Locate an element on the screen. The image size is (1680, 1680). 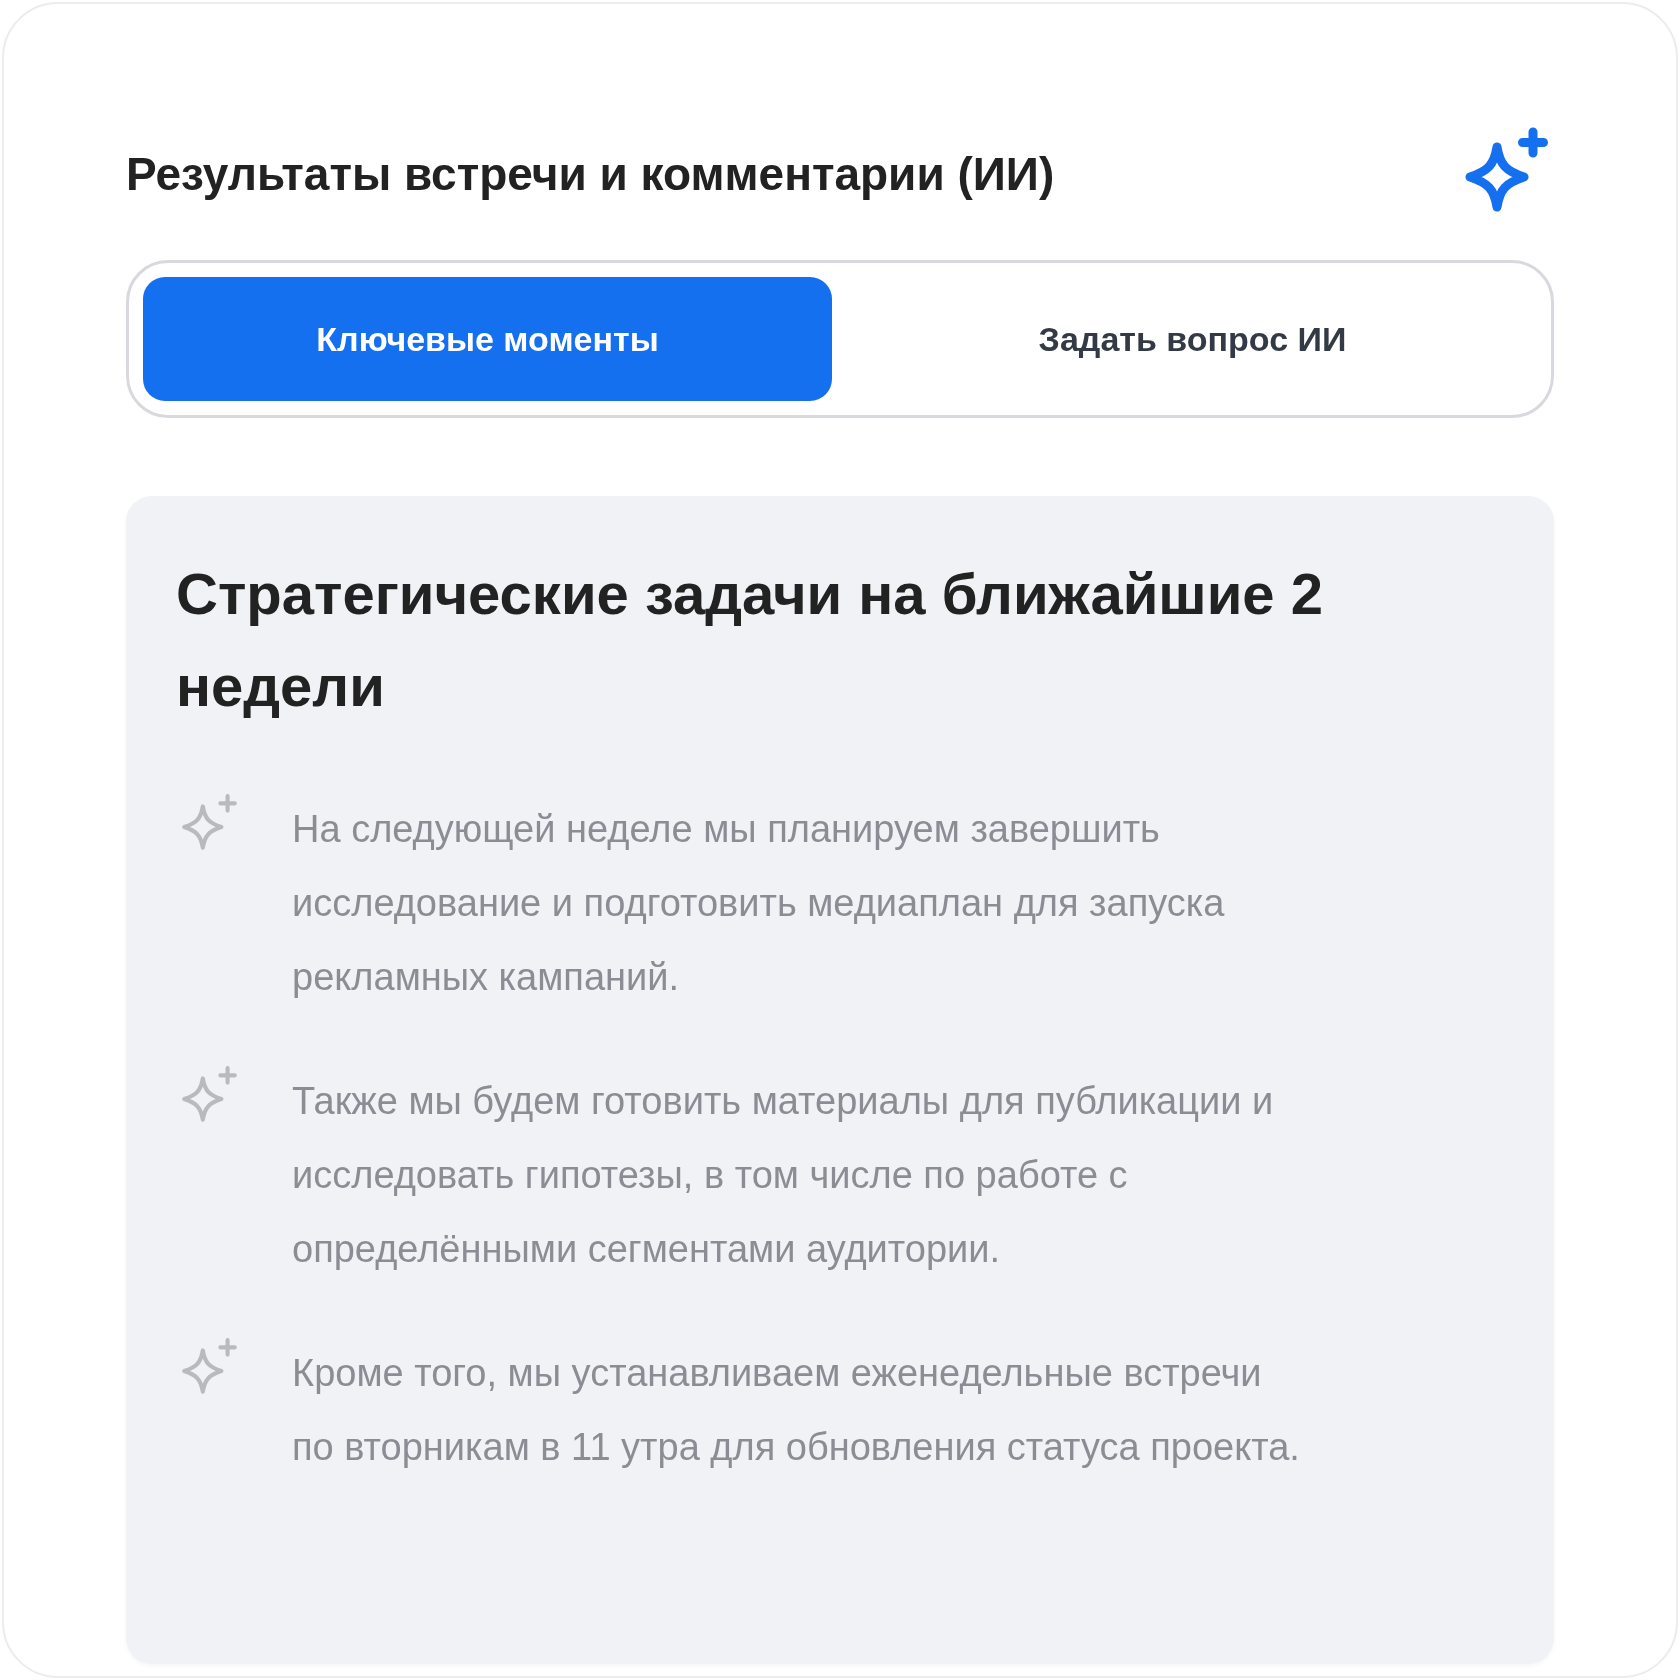
window-title: Результаты встречи и комментарии (ИИ) is located at coordinates (590, 174).